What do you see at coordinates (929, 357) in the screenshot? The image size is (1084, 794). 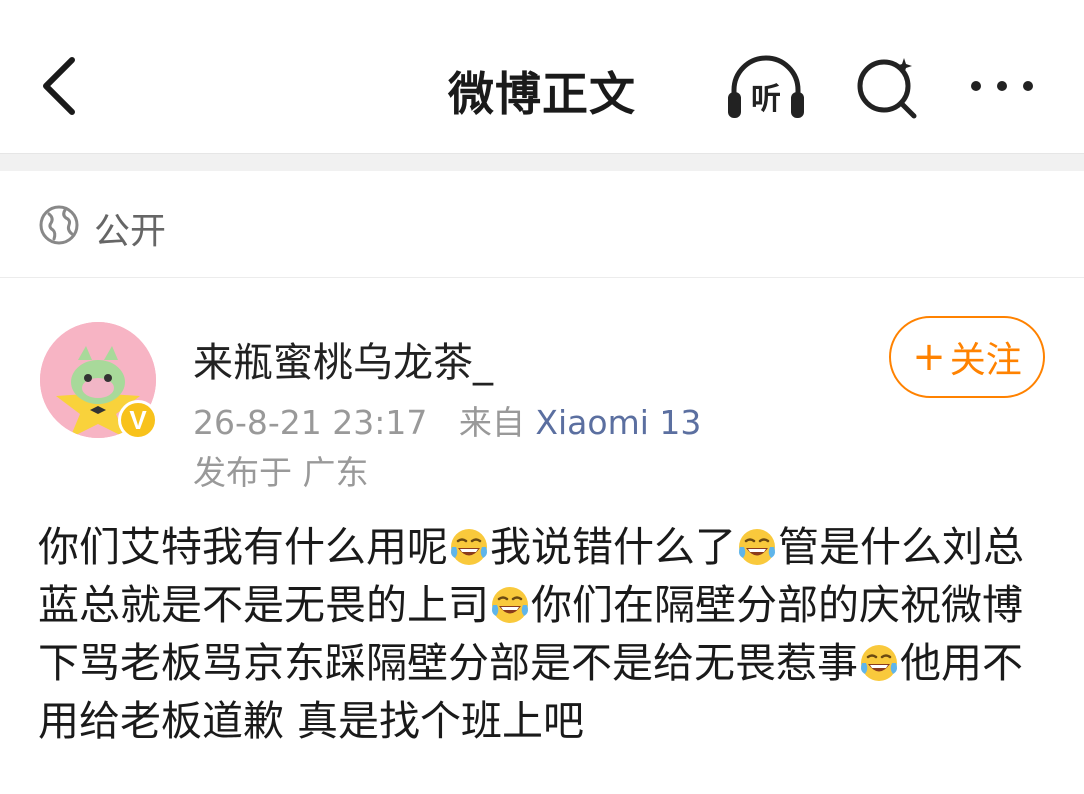 I see `plus-icon: +` at bounding box center [929, 357].